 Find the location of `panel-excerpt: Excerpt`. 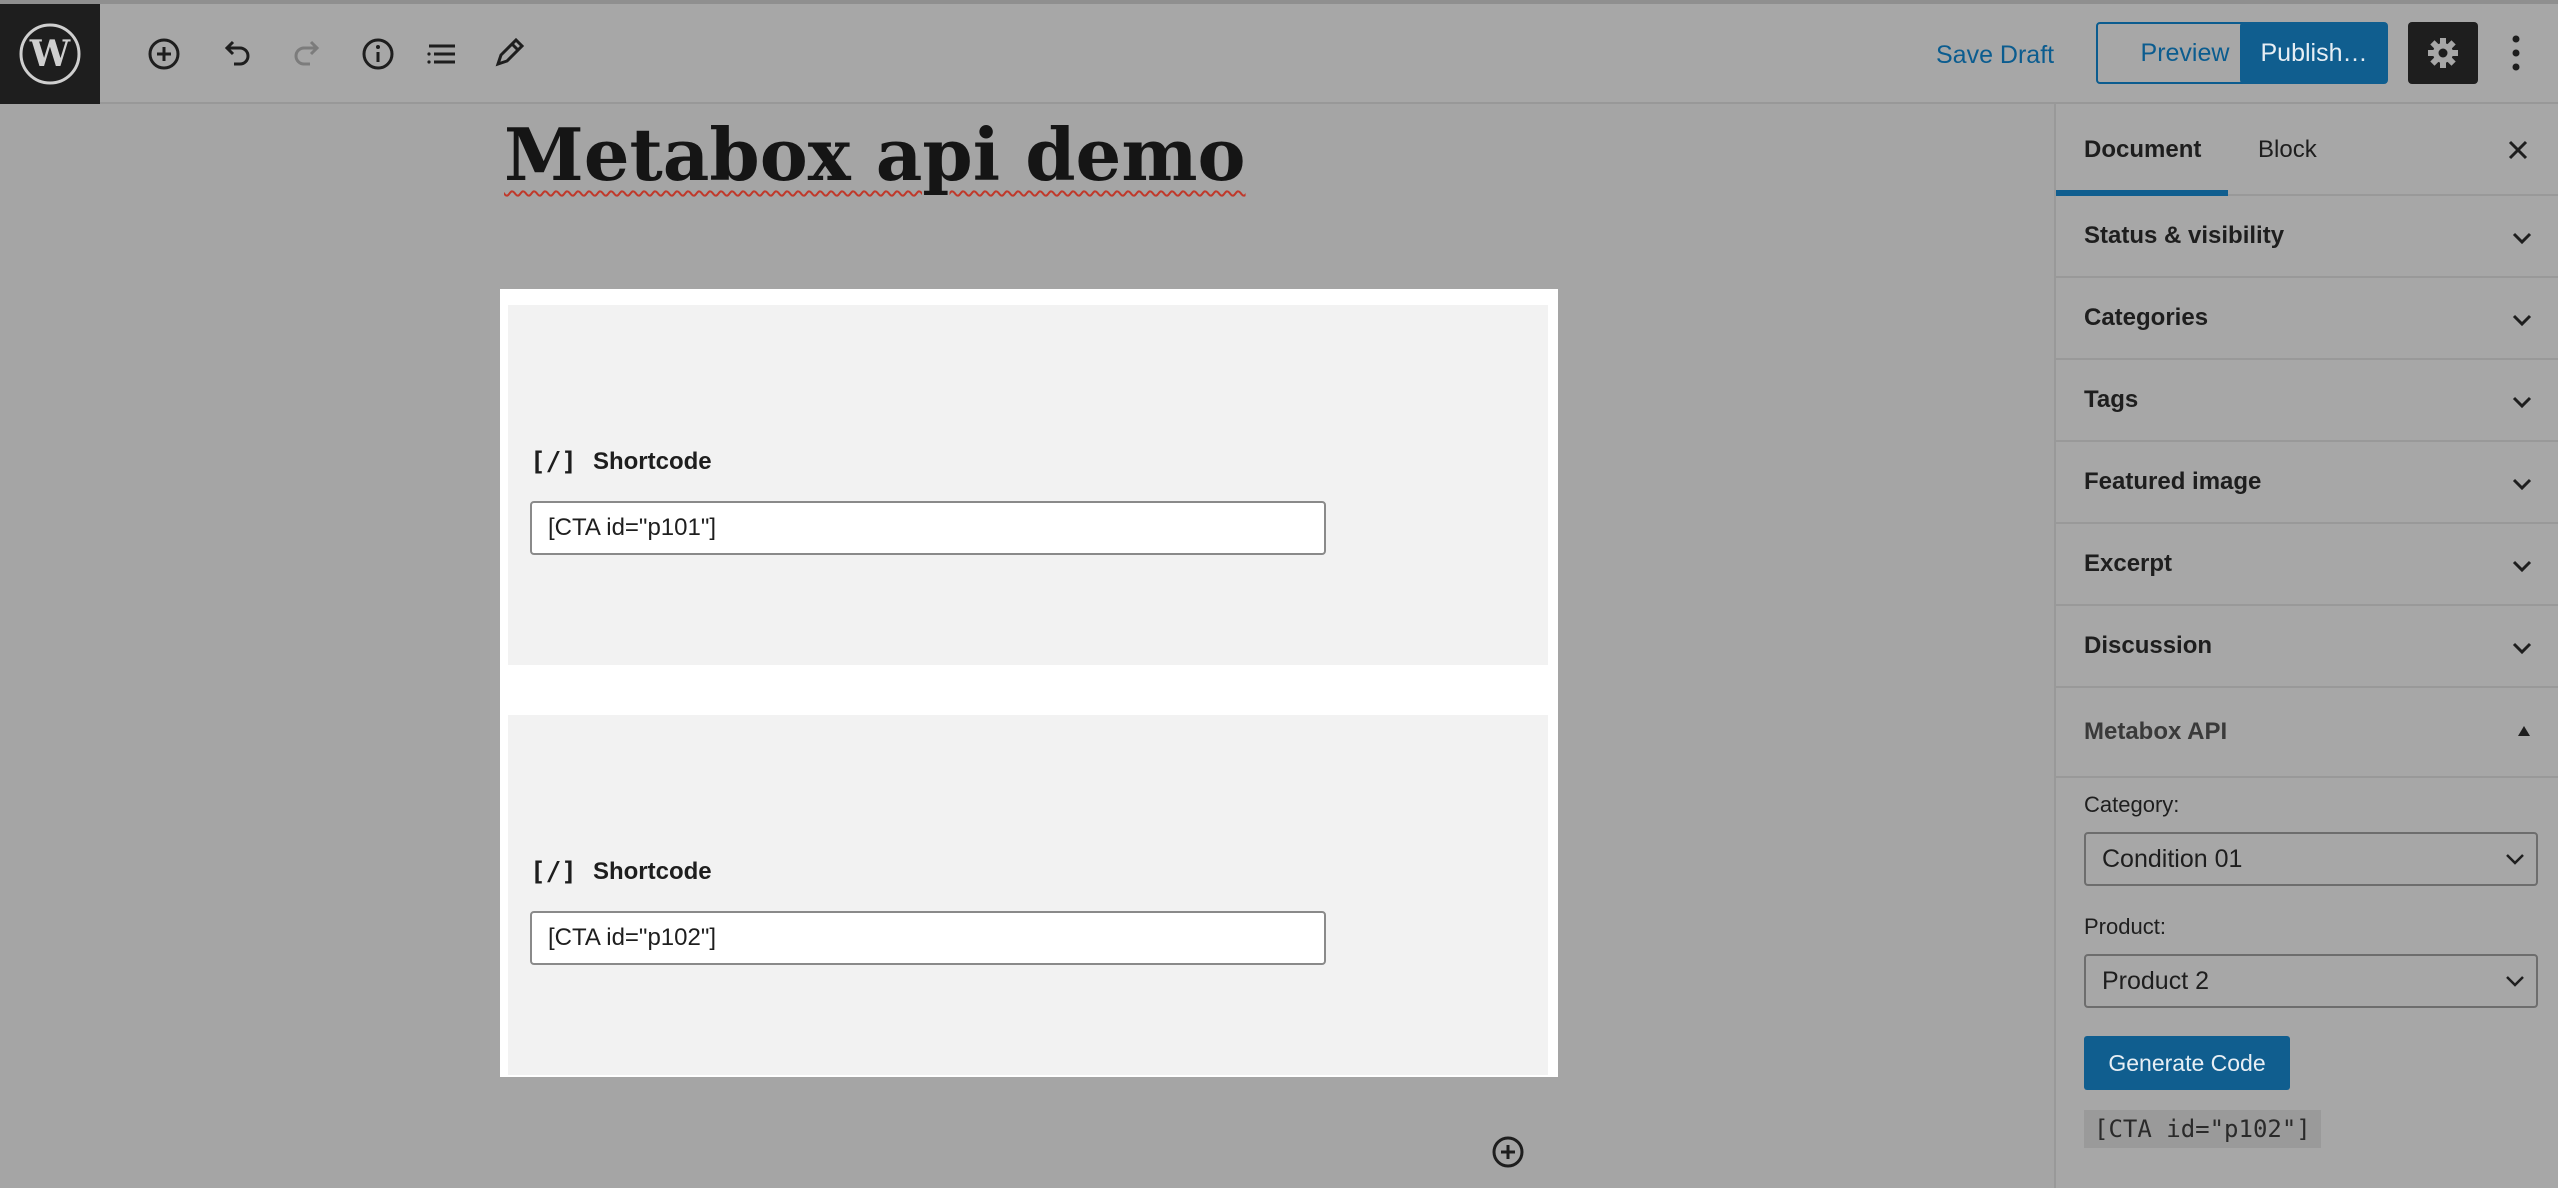

panel-excerpt: Excerpt is located at coordinates (2307, 565).